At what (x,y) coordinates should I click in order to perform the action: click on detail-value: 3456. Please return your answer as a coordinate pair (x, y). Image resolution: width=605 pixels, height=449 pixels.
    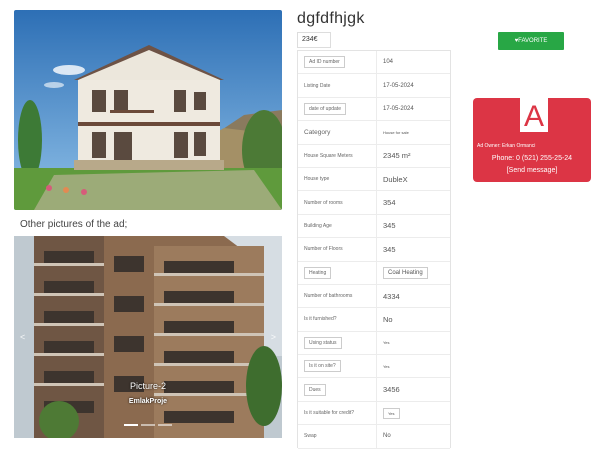
    Looking at the image, I should click on (413, 389).